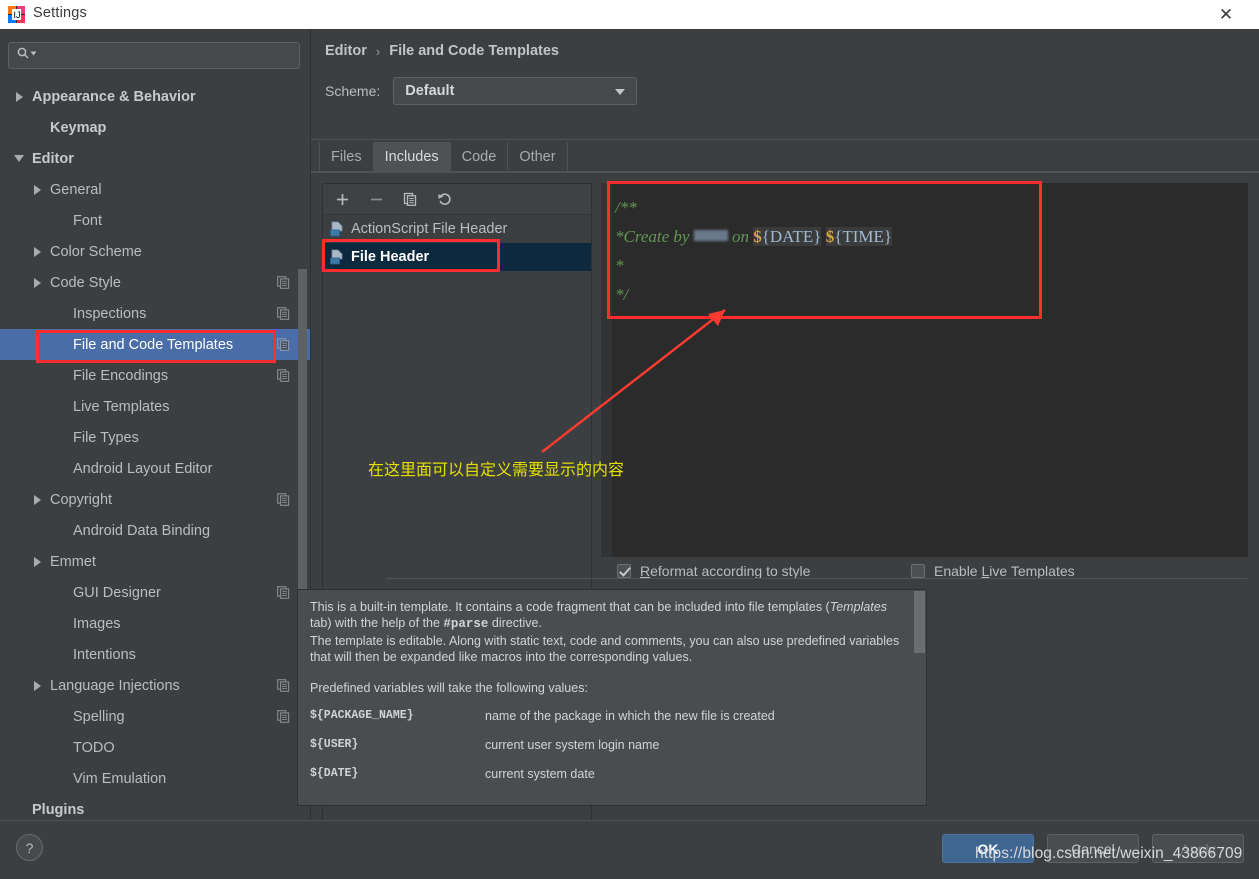 The height and width of the screenshot is (879, 1259). Describe the element at coordinates (155, 530) in the screenshot. I see `sidebar-item-android-data-binding: Android Data Binding` at that location.